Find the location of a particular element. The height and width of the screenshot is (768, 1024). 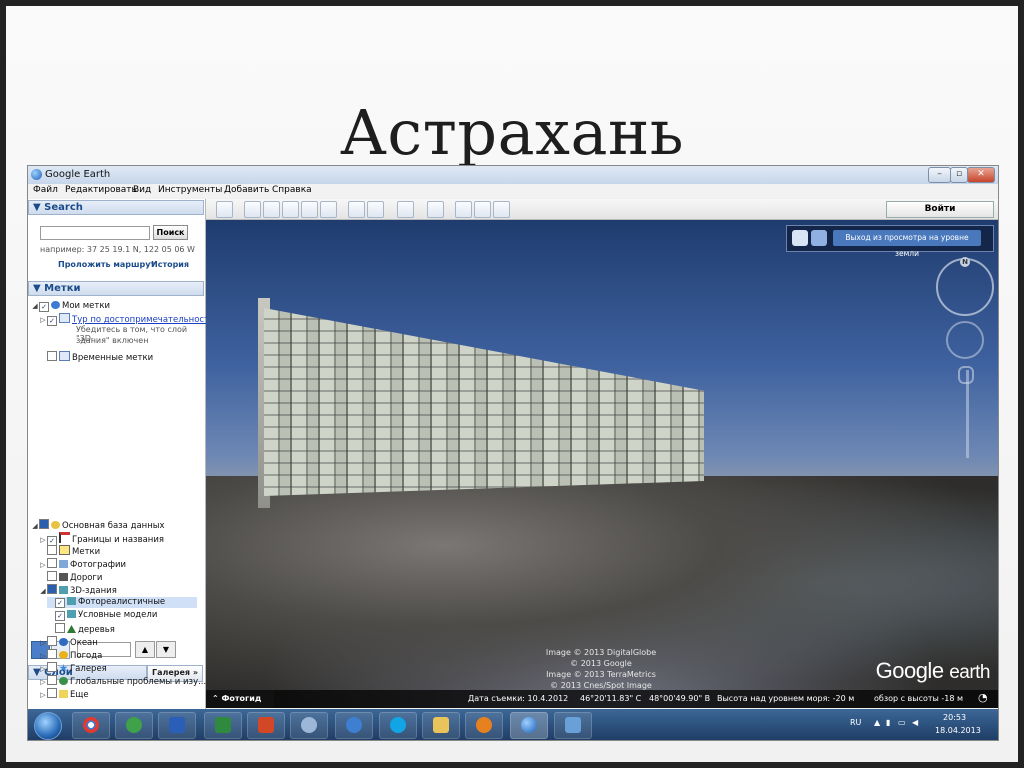

window-app-icon is located at coordinates (573, 725).